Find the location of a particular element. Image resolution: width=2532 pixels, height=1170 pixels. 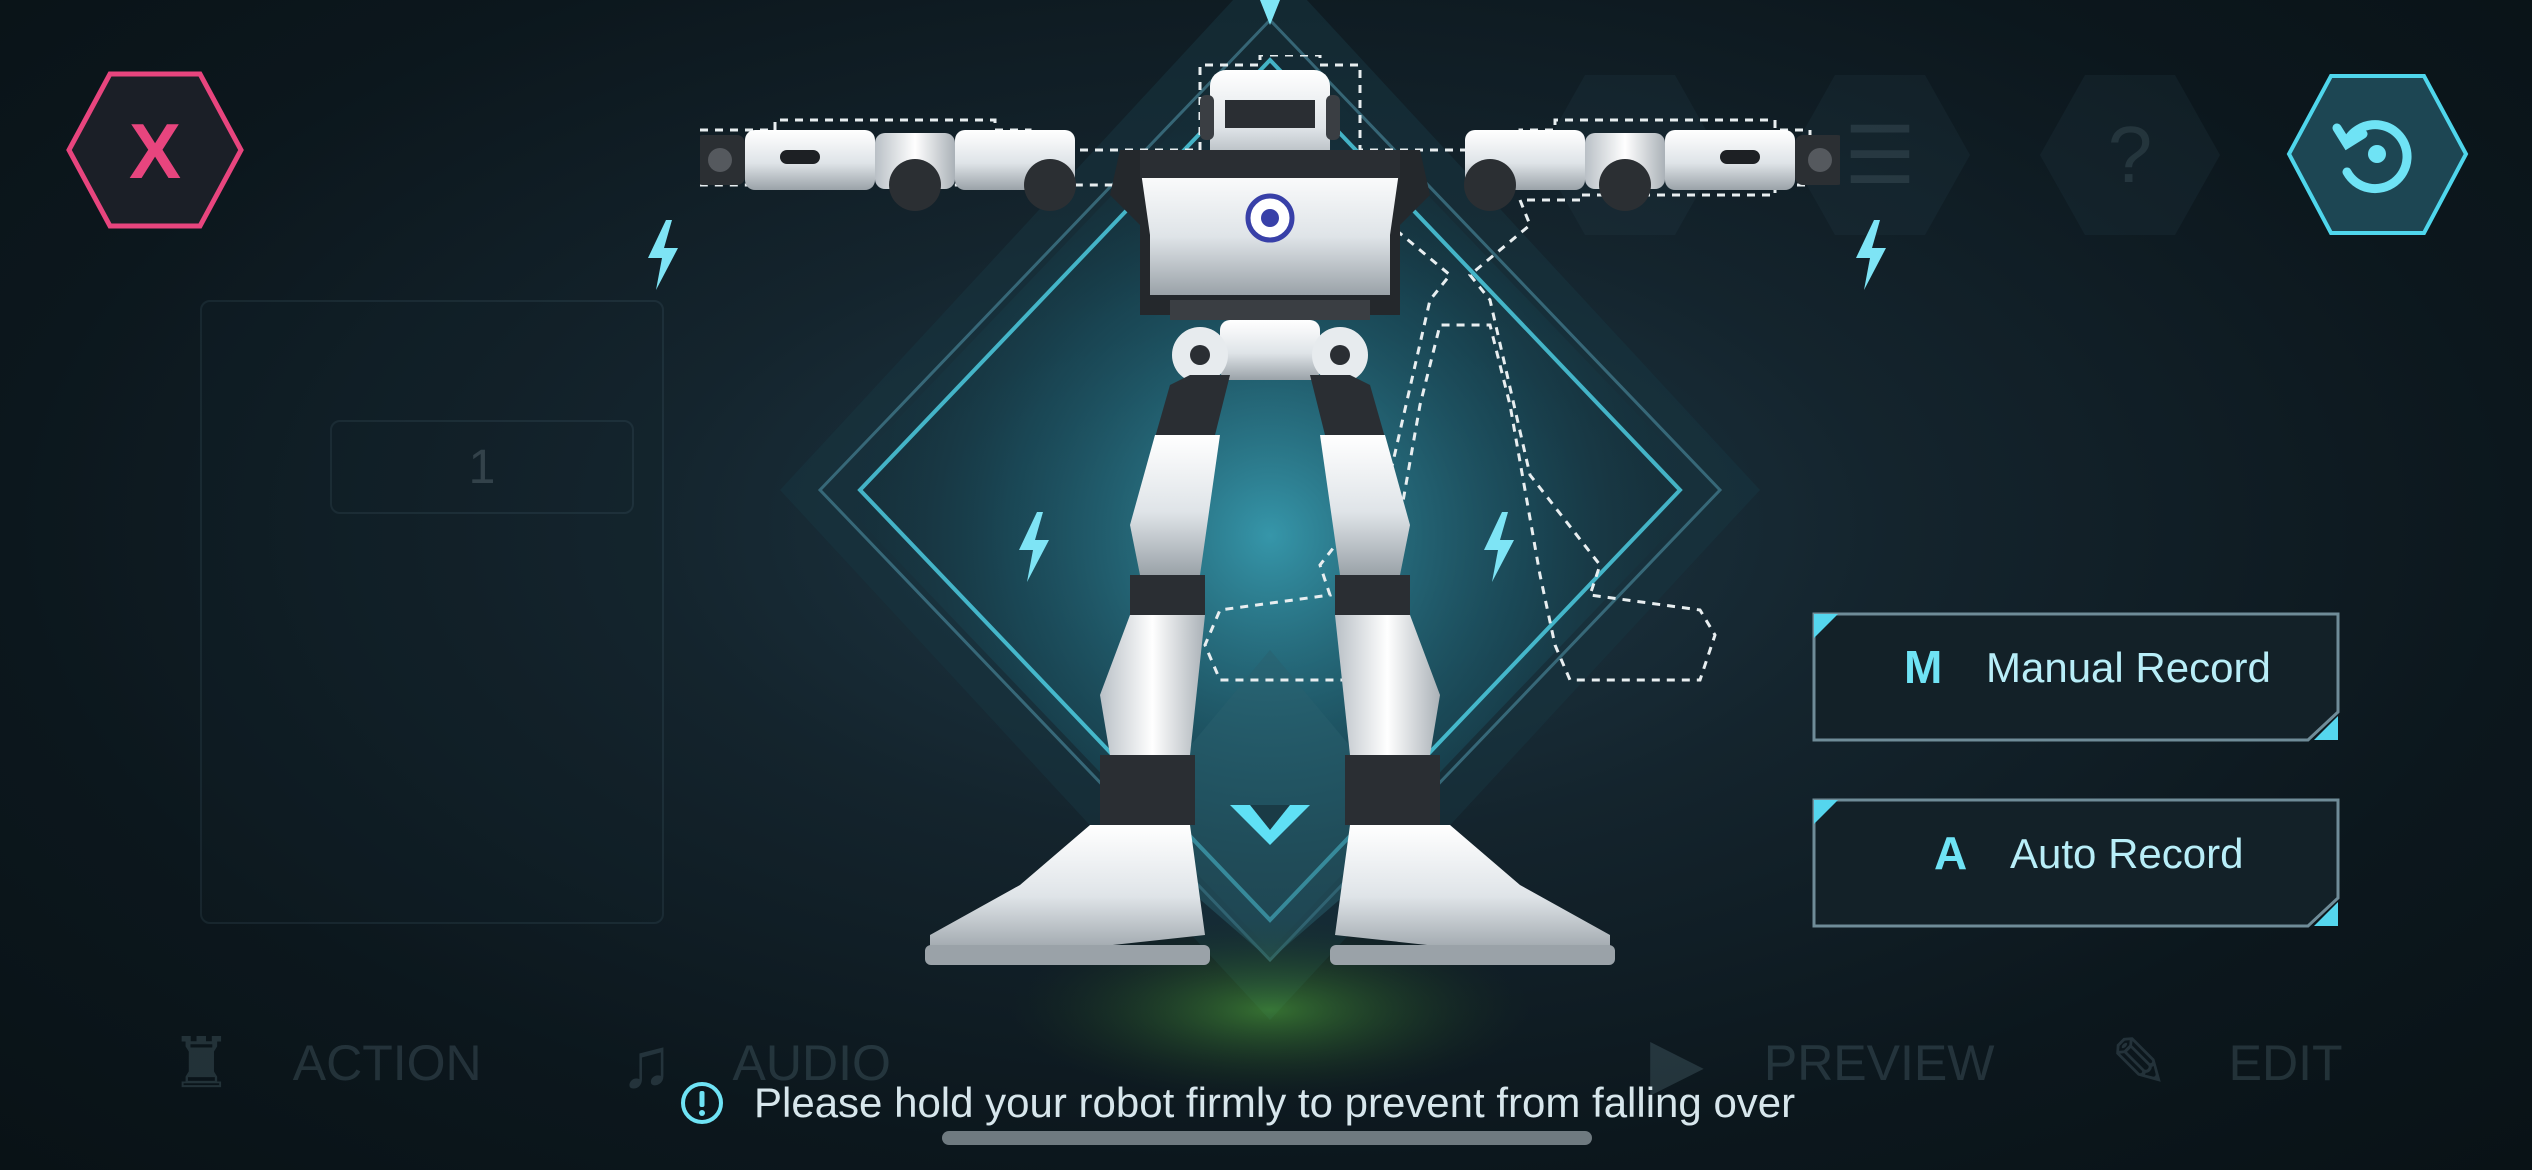

close-icon: X is located at coordinates (155, 151).